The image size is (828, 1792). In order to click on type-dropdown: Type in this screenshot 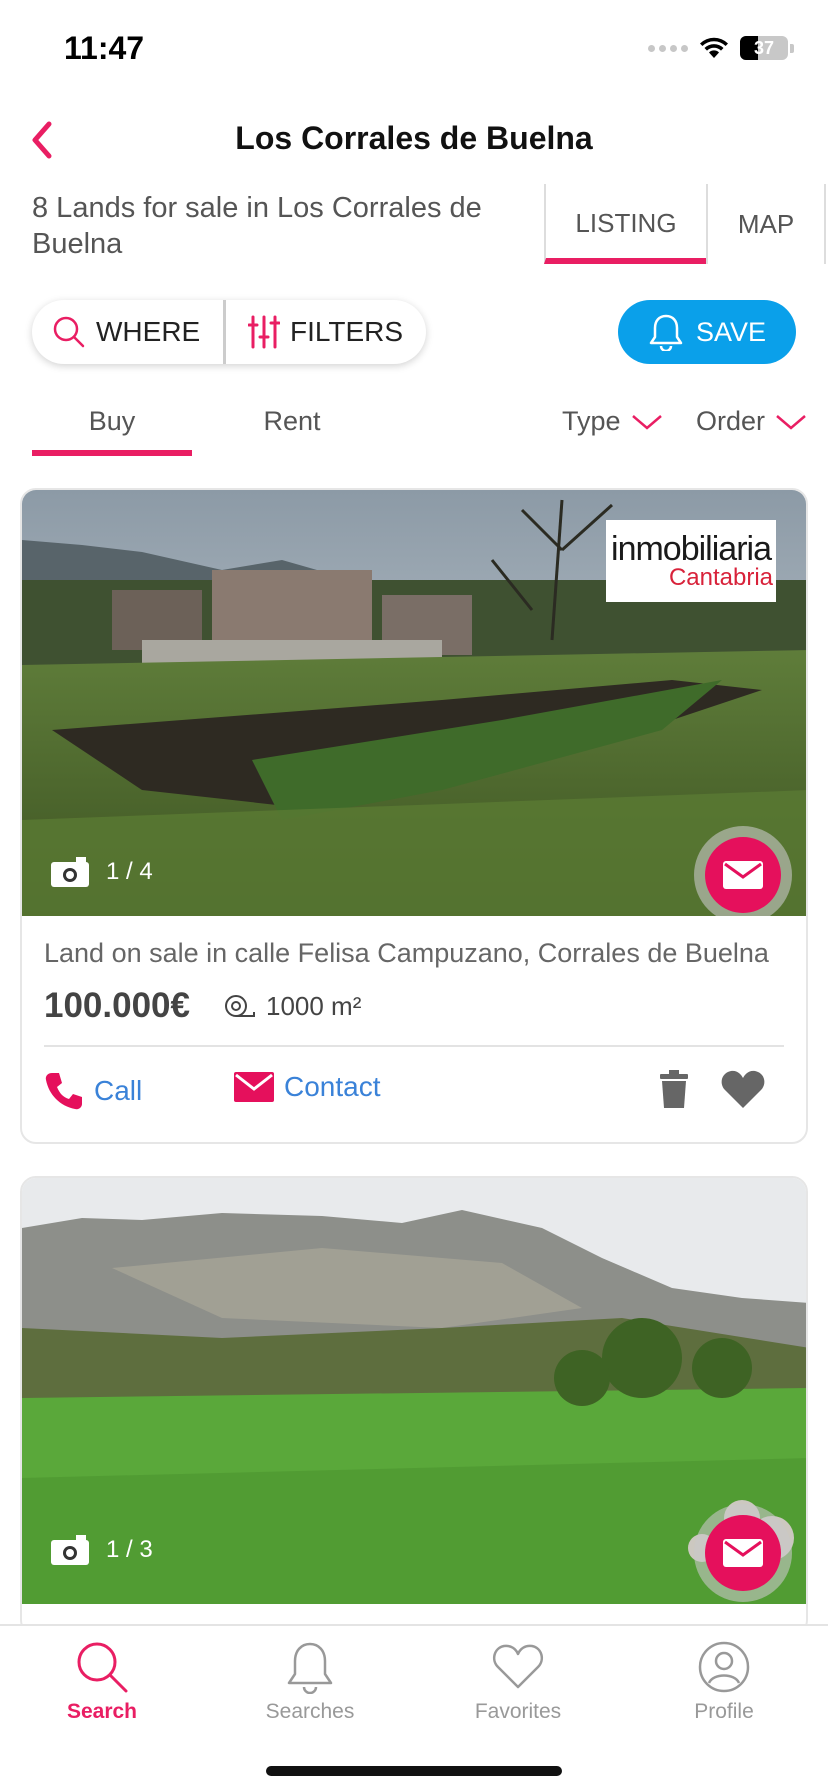, I will do `click(612, 421)`.